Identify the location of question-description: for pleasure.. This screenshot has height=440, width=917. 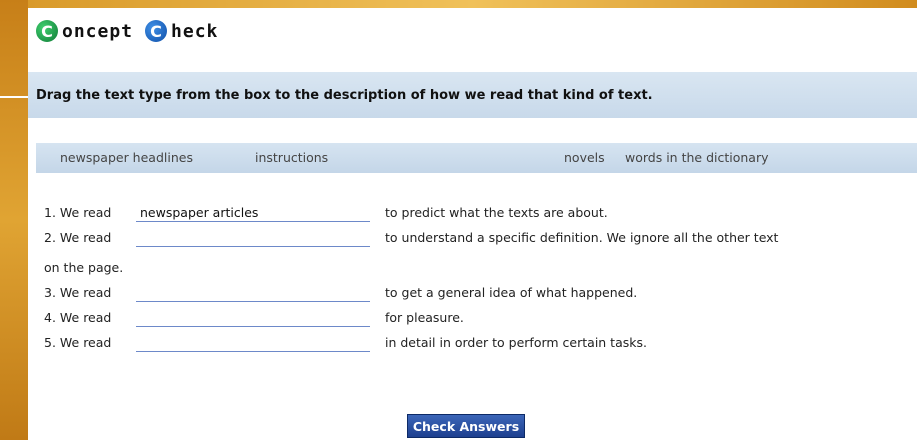
(424, 317).